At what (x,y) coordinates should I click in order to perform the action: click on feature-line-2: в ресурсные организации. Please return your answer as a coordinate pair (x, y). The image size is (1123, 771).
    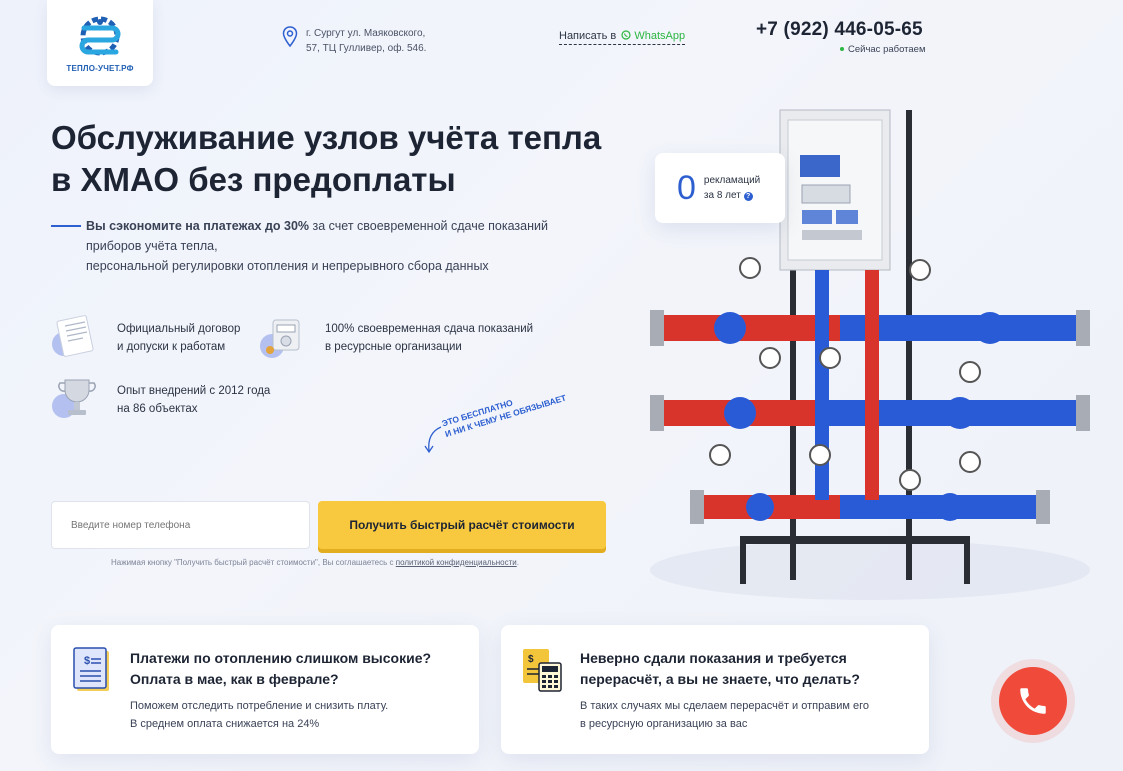
    Looking at the image, I should click on (393, 347).